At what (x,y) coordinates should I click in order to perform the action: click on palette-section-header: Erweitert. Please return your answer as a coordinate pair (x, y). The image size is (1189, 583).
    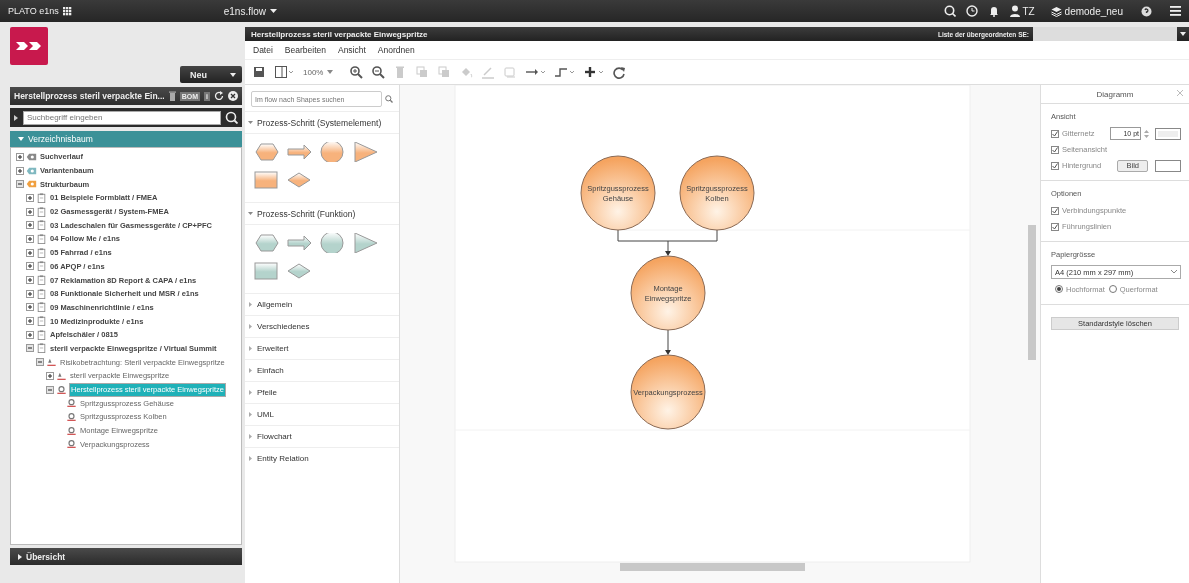
    Looking at the image, I should click on (322, 348).